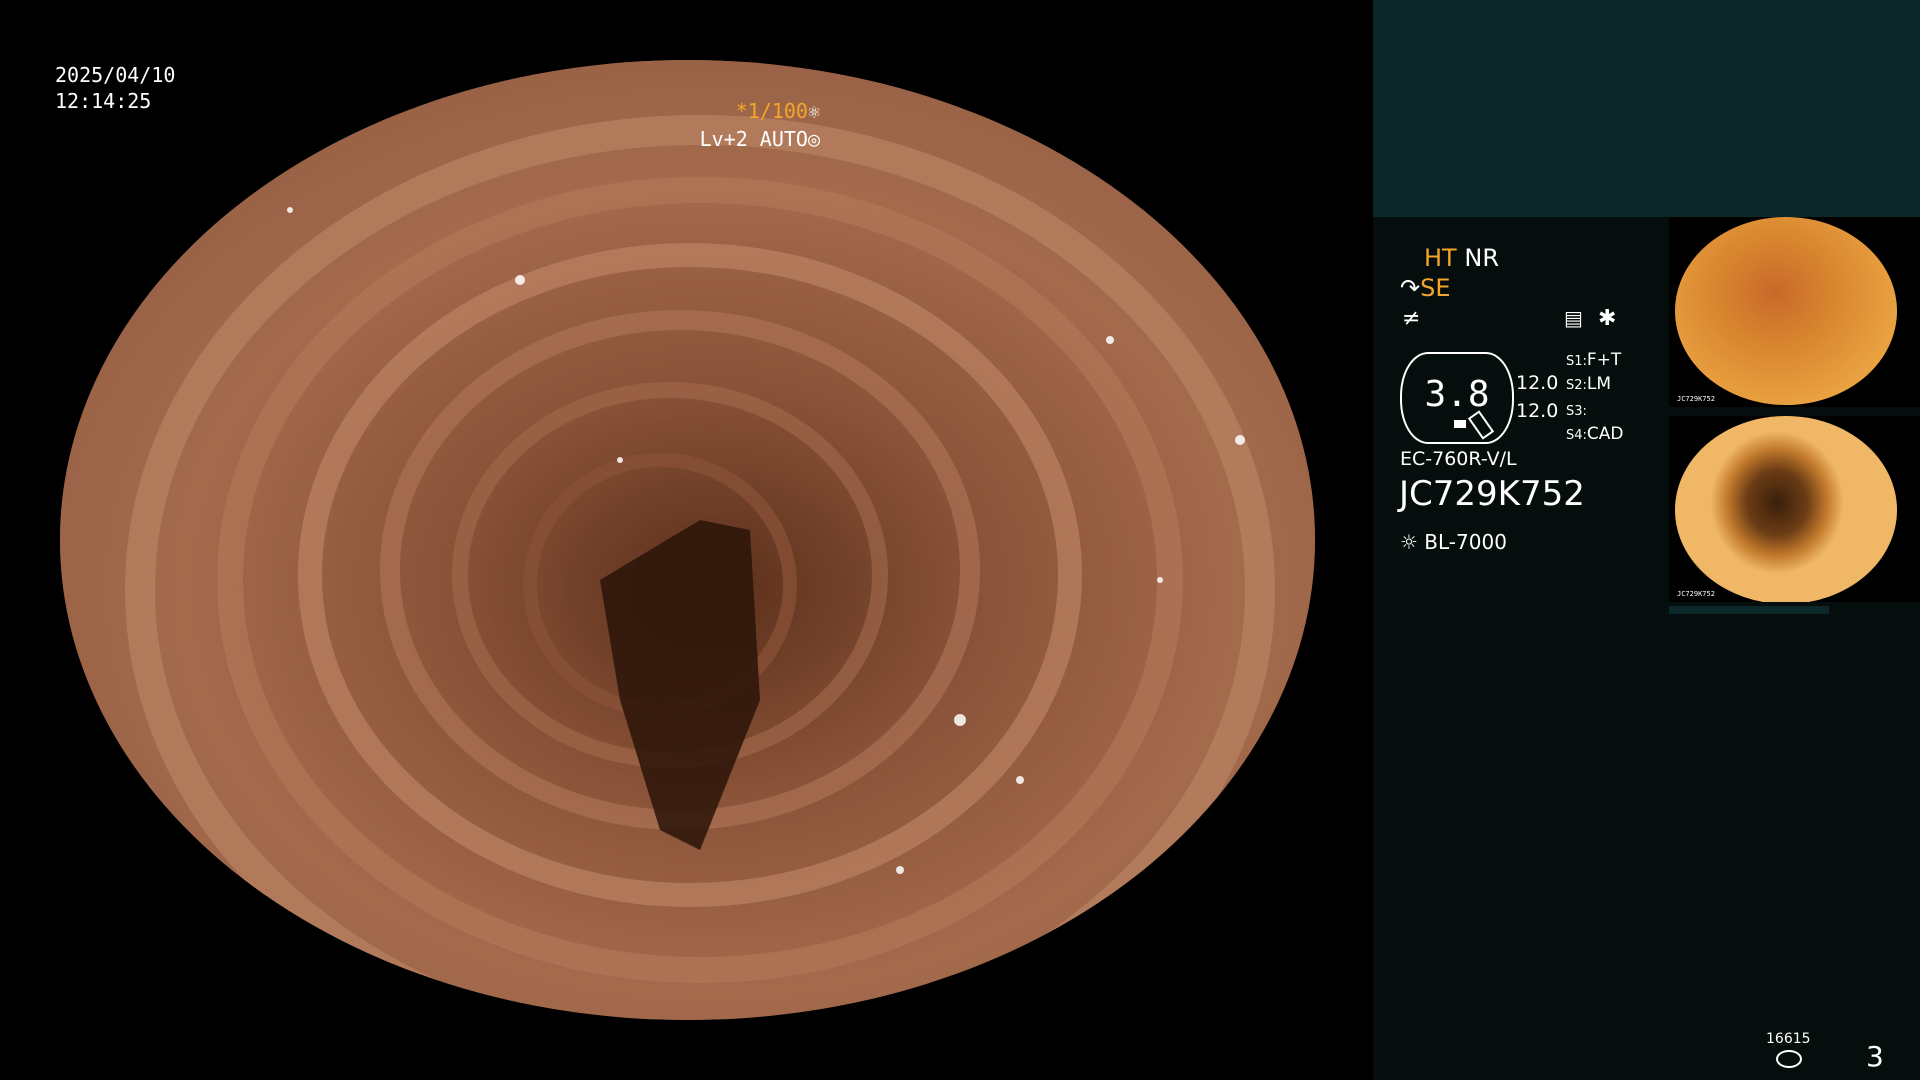 This screenshot has height=1080, width=1920. Describe the element at coordinates (115, 88) in the screenshot. I see `datetime-readout: 2025/04/10 12:14:25` at that location.